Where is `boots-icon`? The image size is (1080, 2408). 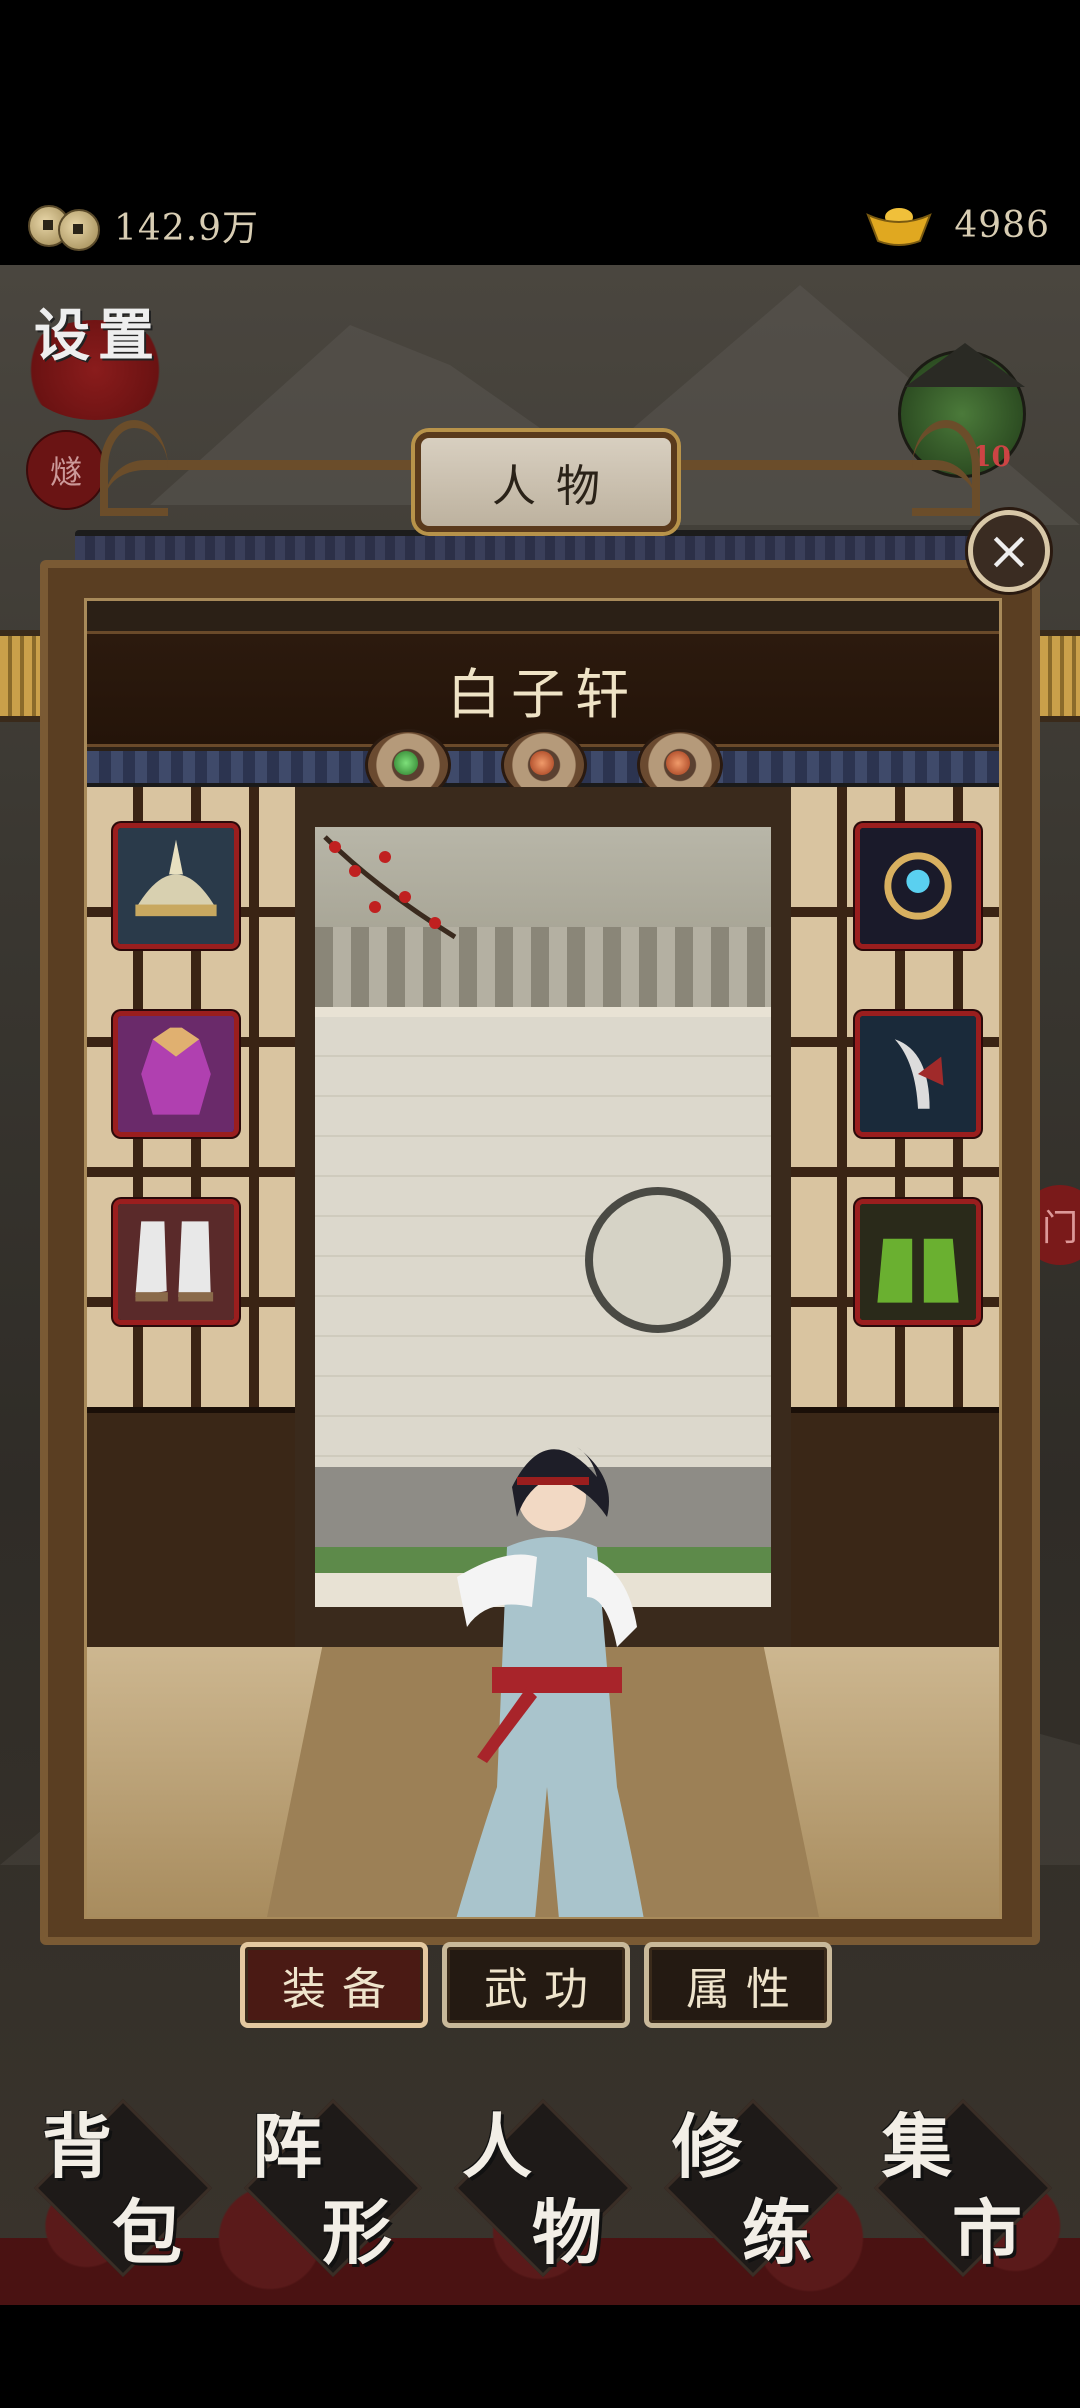
boots-icon is located at coordinates (176, 1262).